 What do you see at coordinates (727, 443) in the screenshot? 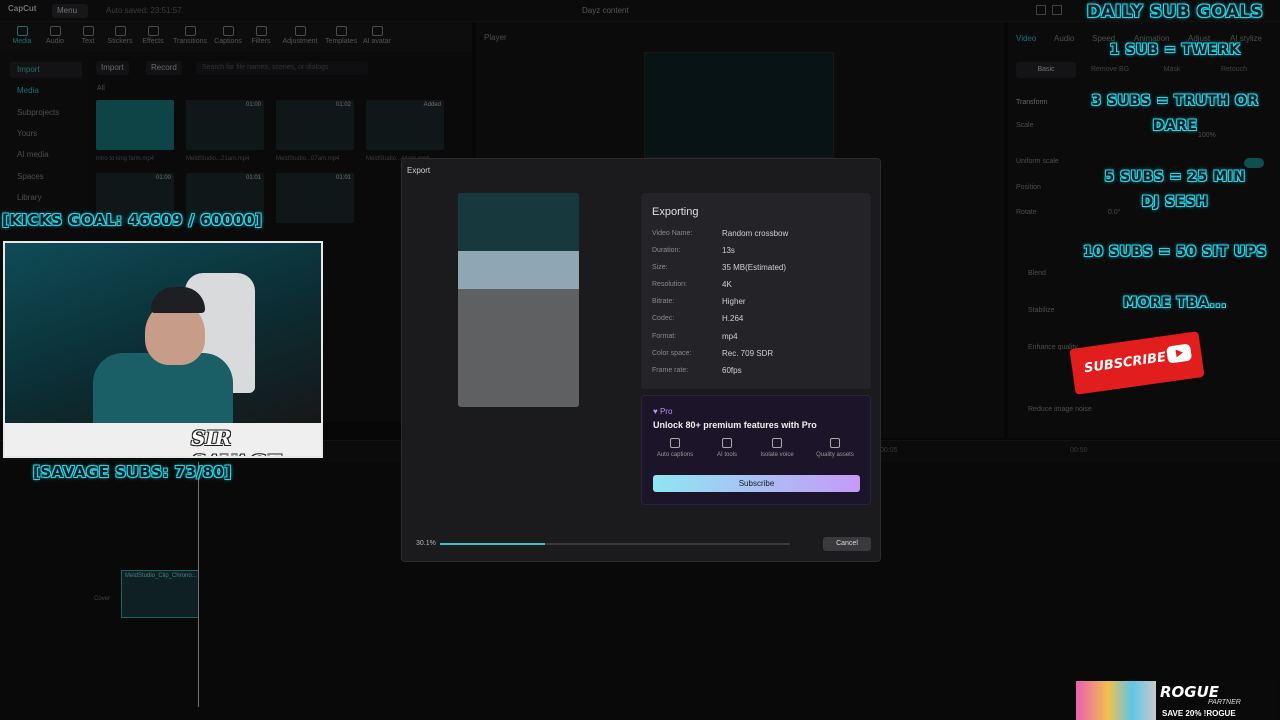
I see `ai-tools-icon` at bounding box center [727, 443].